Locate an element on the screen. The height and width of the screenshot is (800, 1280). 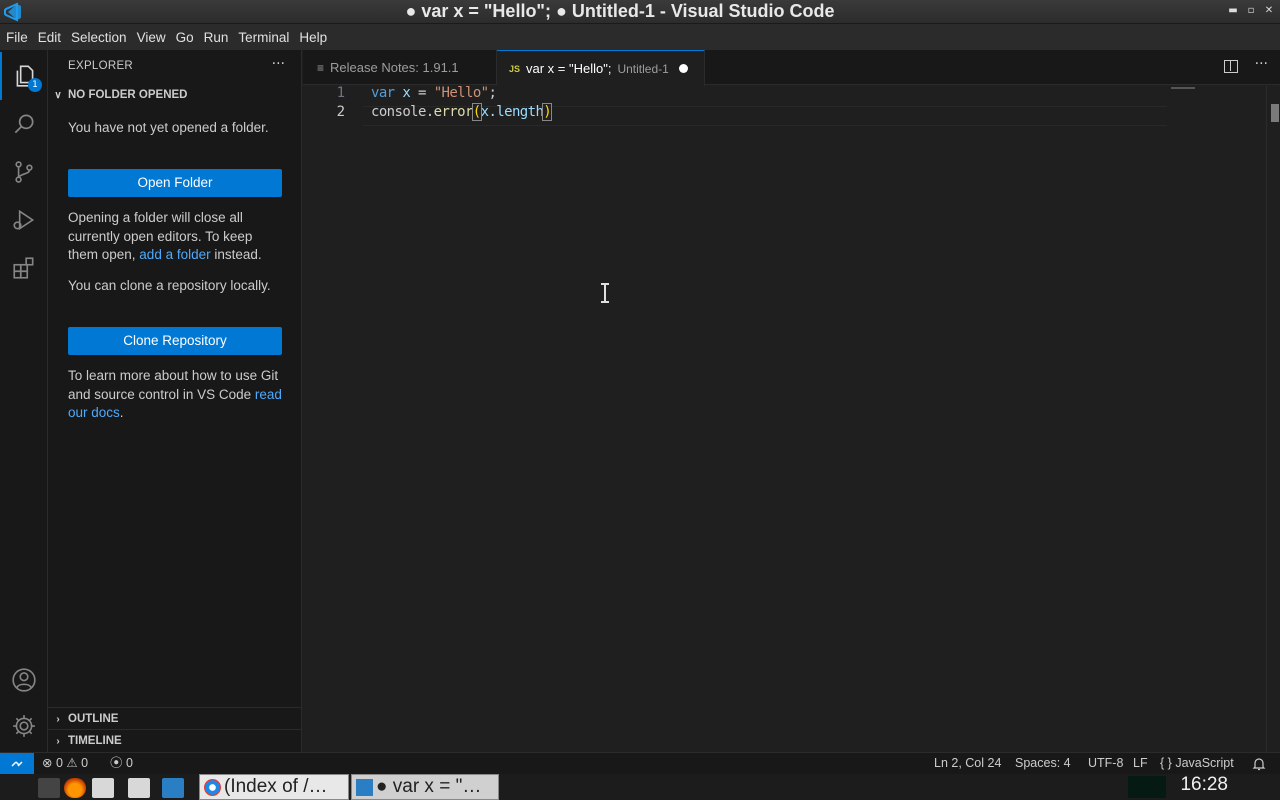
add-folder-link: add a folder is located at coordinates (174, 254).